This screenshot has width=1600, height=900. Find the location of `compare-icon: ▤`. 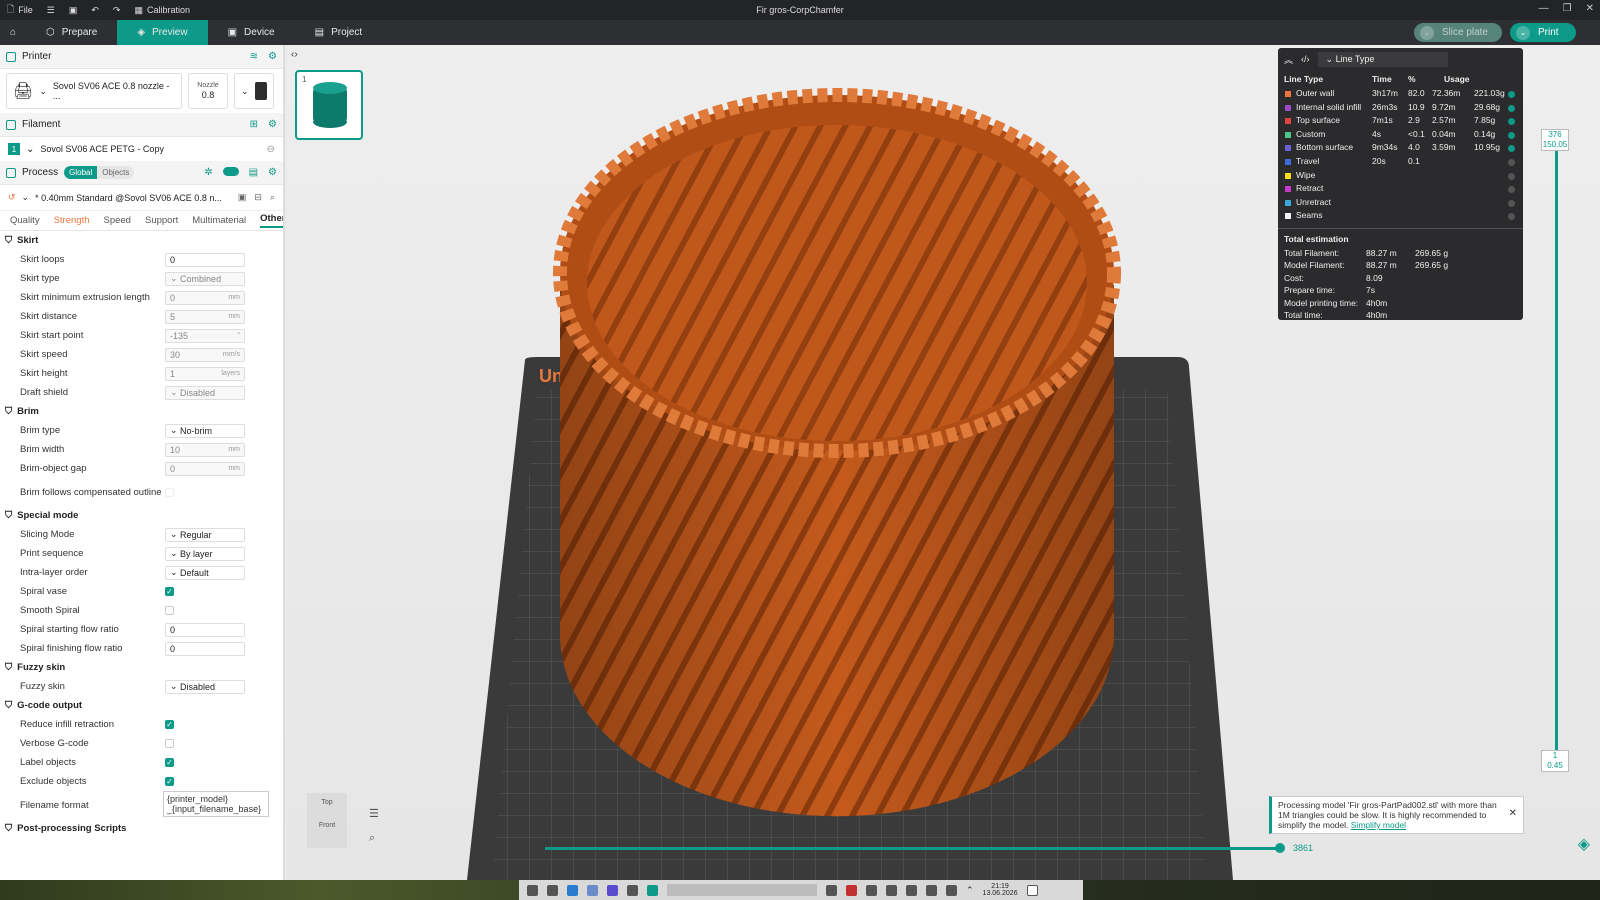

compare-icon: ▤ is located at coordinates (253, 172).